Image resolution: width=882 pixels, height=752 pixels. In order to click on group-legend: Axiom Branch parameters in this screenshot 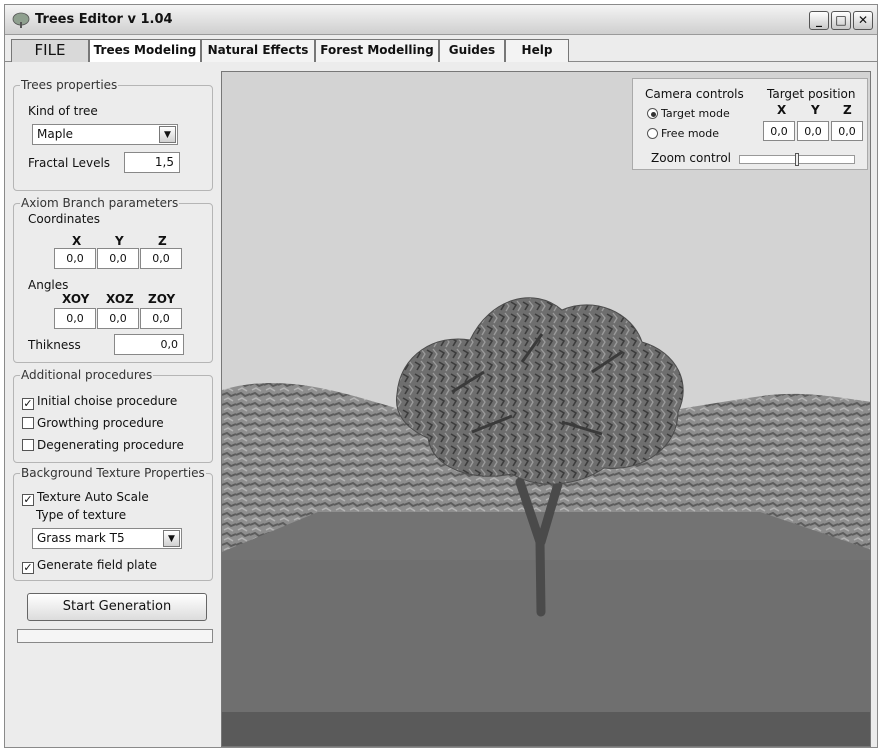, I will do `click(100, 203)`.